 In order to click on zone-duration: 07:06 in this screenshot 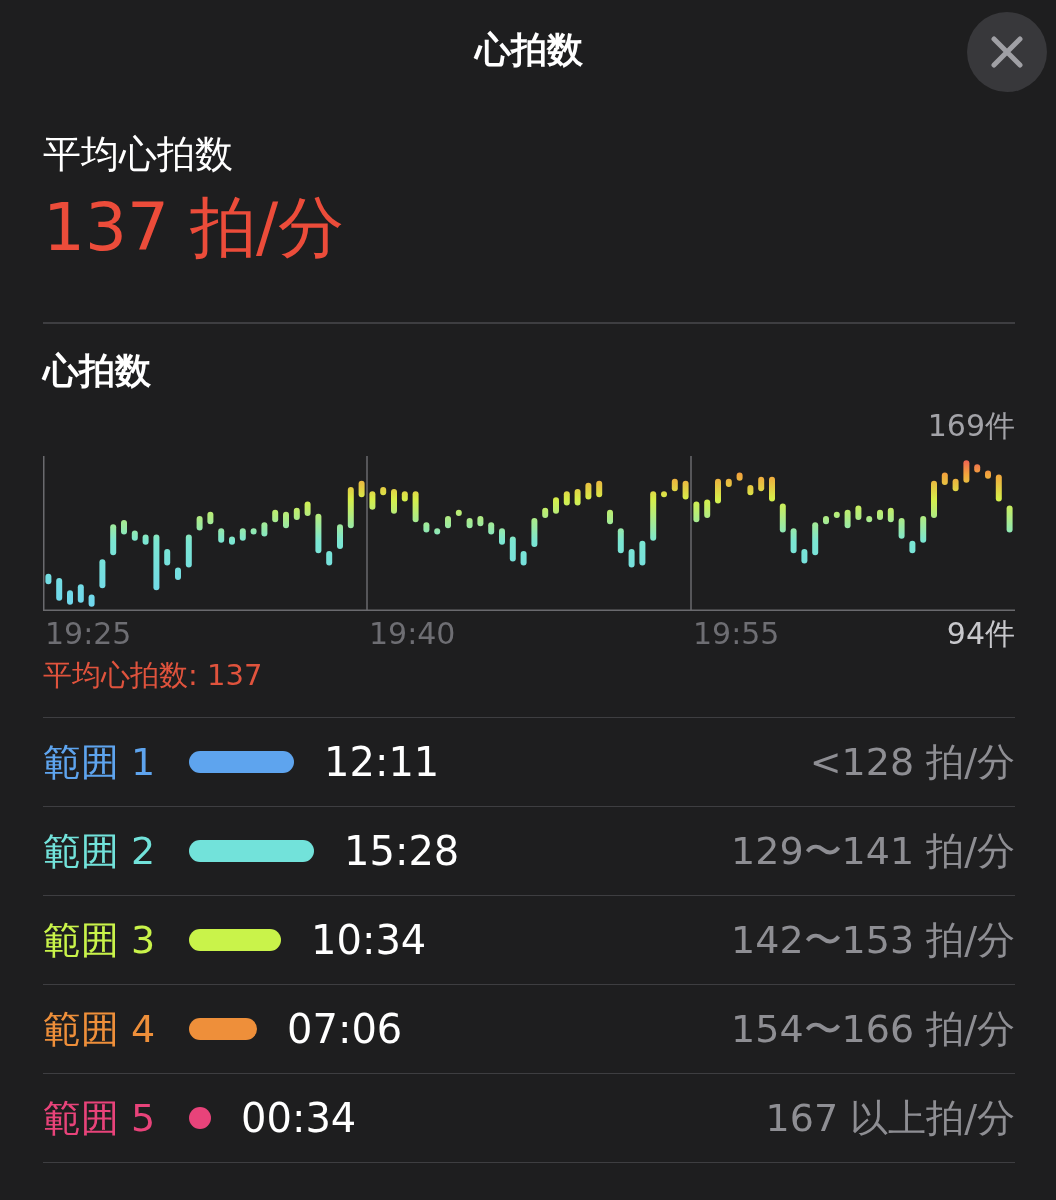, I will do `click(345, 1029)`.